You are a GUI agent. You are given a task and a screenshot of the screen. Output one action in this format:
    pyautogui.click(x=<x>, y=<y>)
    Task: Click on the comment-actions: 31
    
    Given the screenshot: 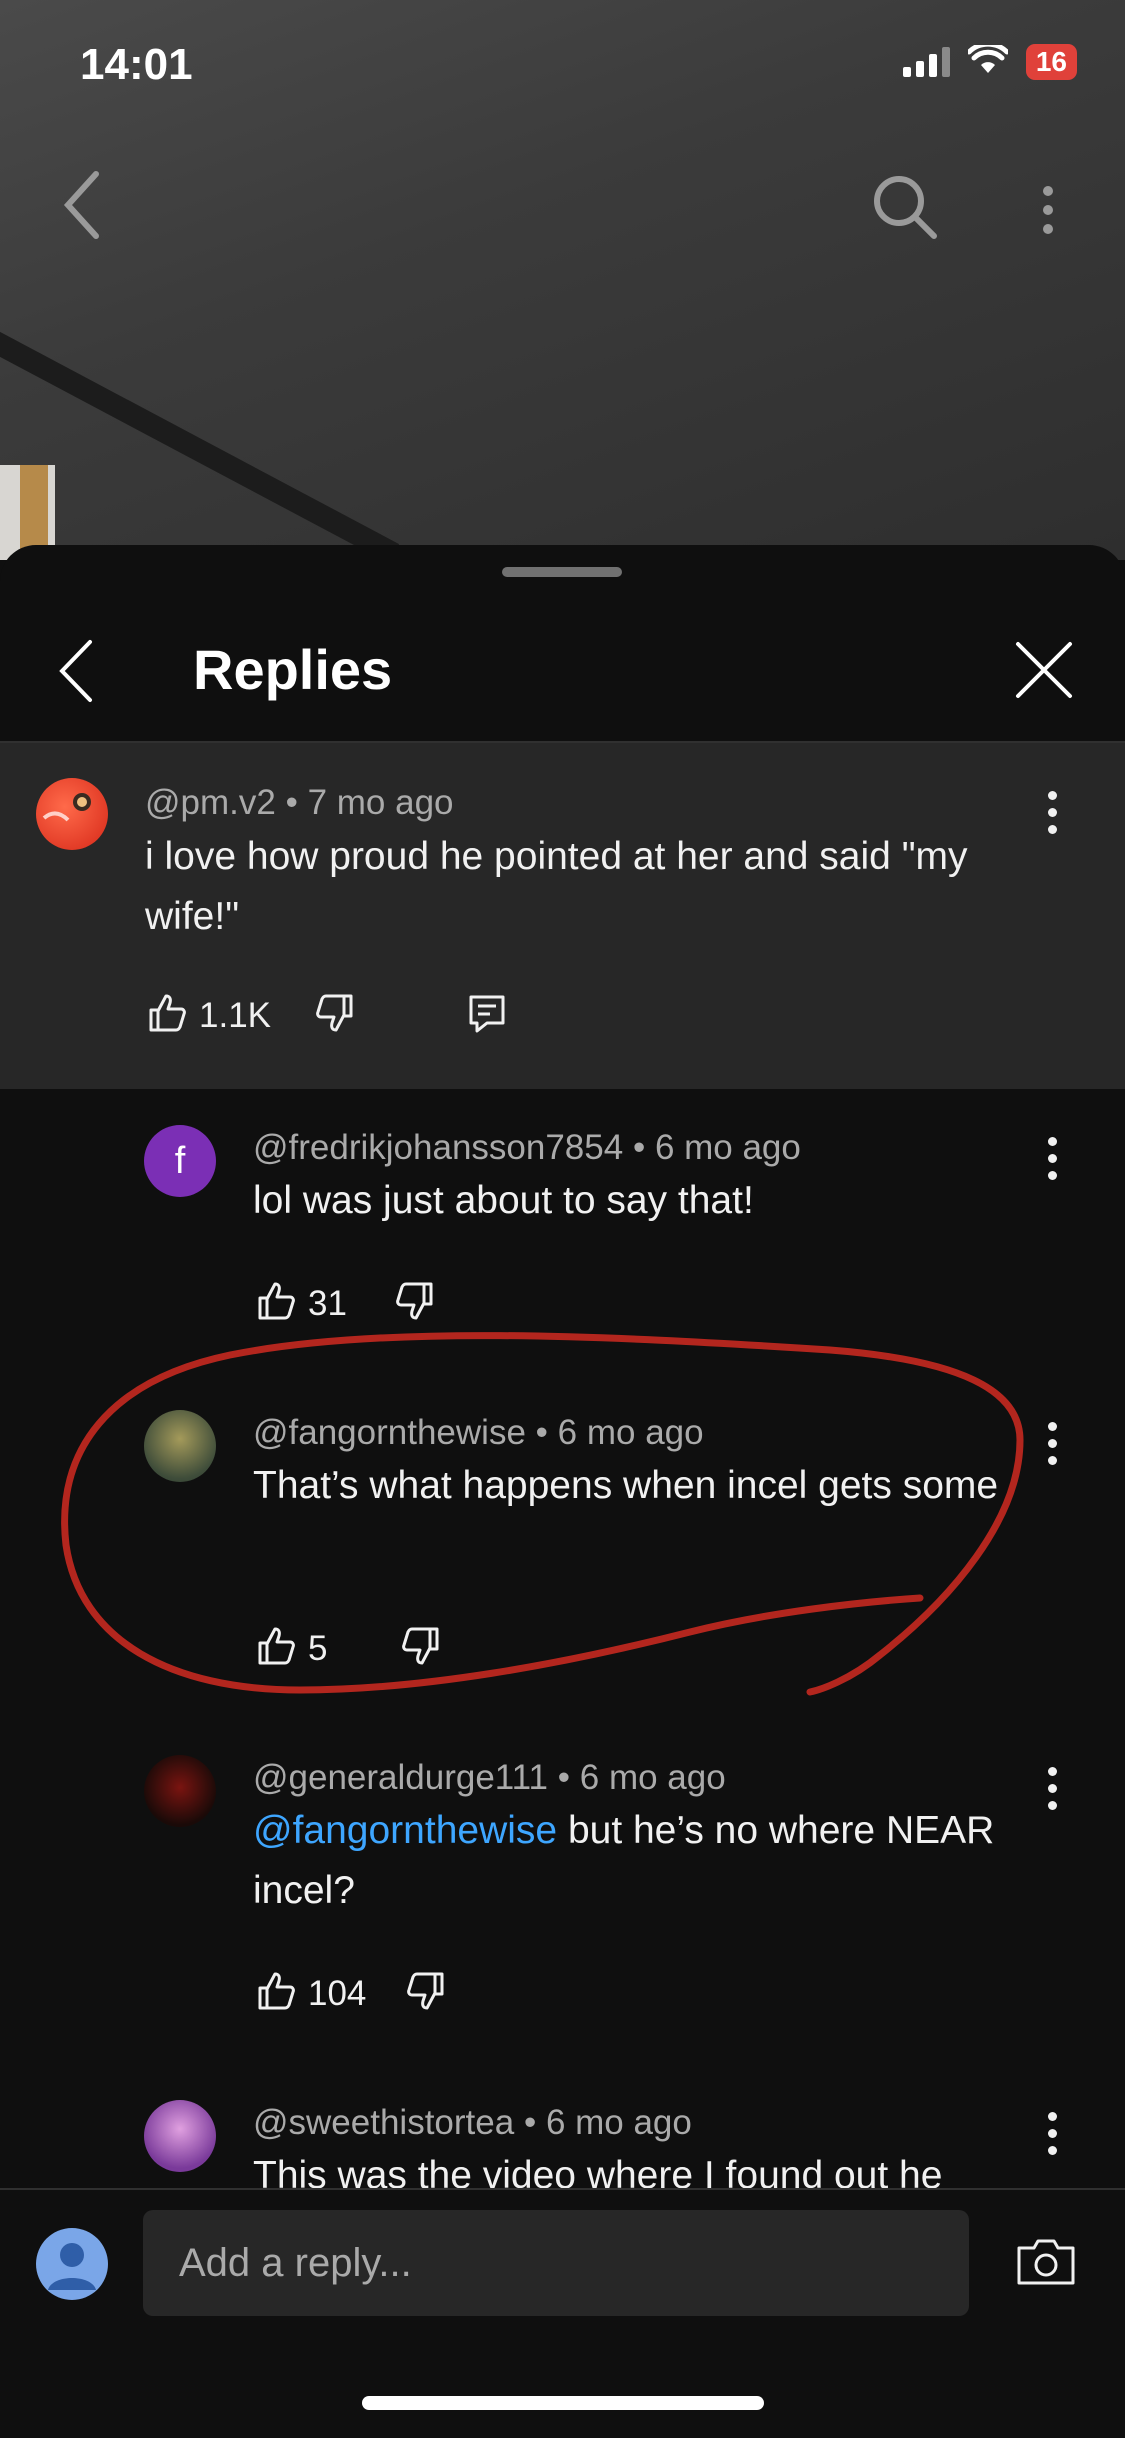 What is the action you would take?
    pyautogui.click(x=345, y=1303)
    